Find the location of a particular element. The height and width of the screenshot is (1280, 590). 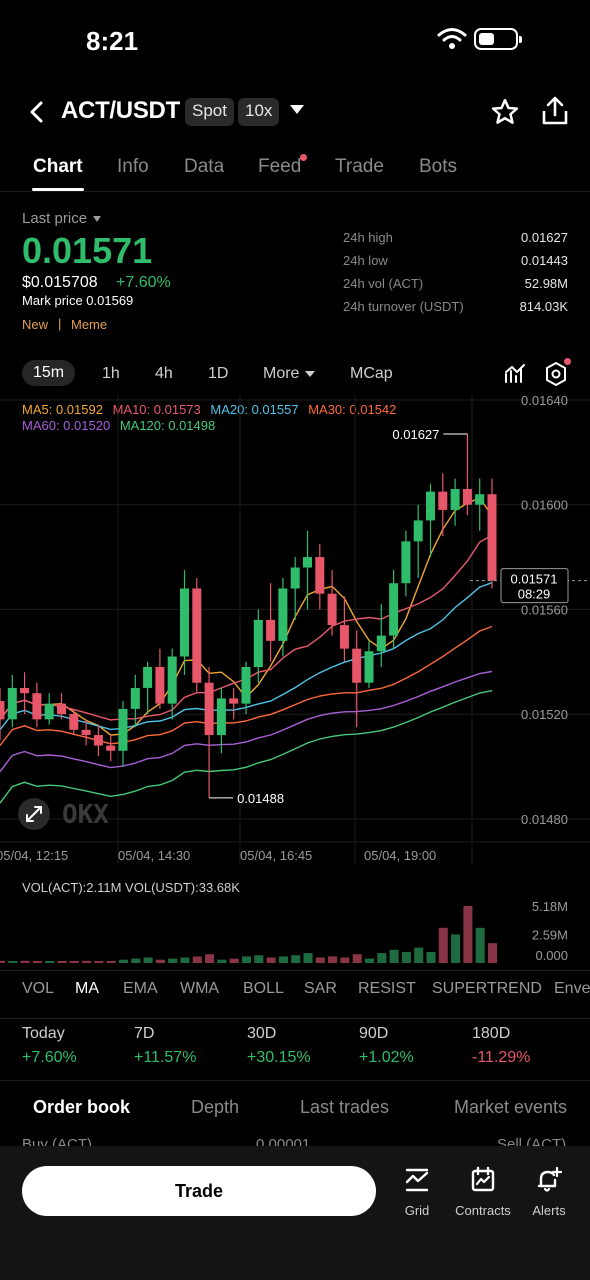

stat-value: 0.01443 is located at coordinates (544, 260).